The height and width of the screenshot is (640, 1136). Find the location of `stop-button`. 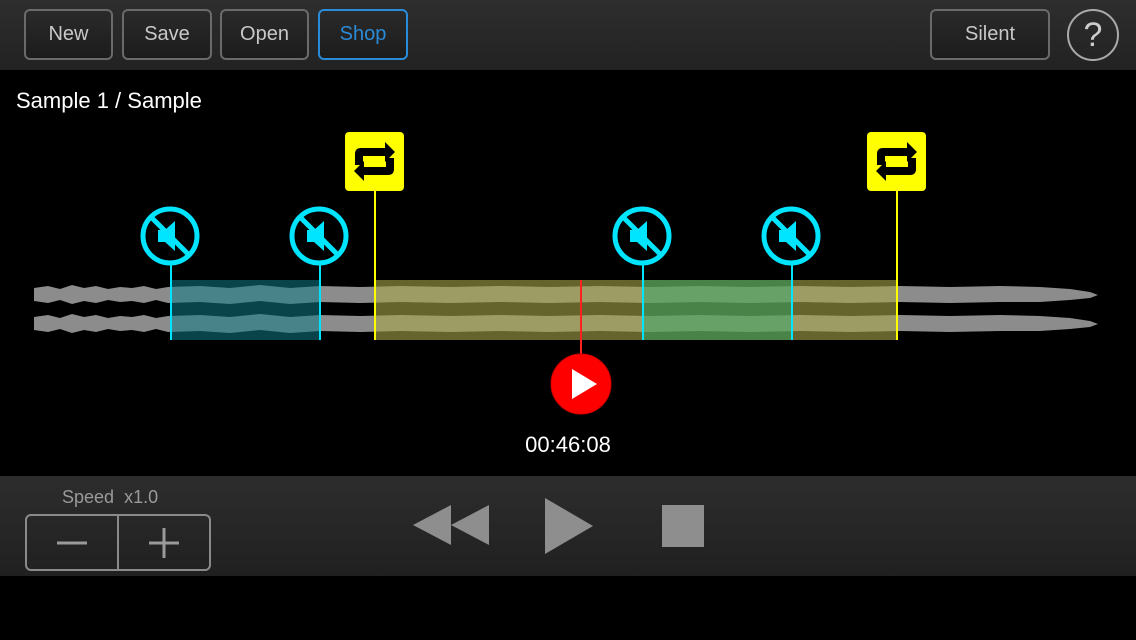

stop-button is located at coordinates (683, 526).